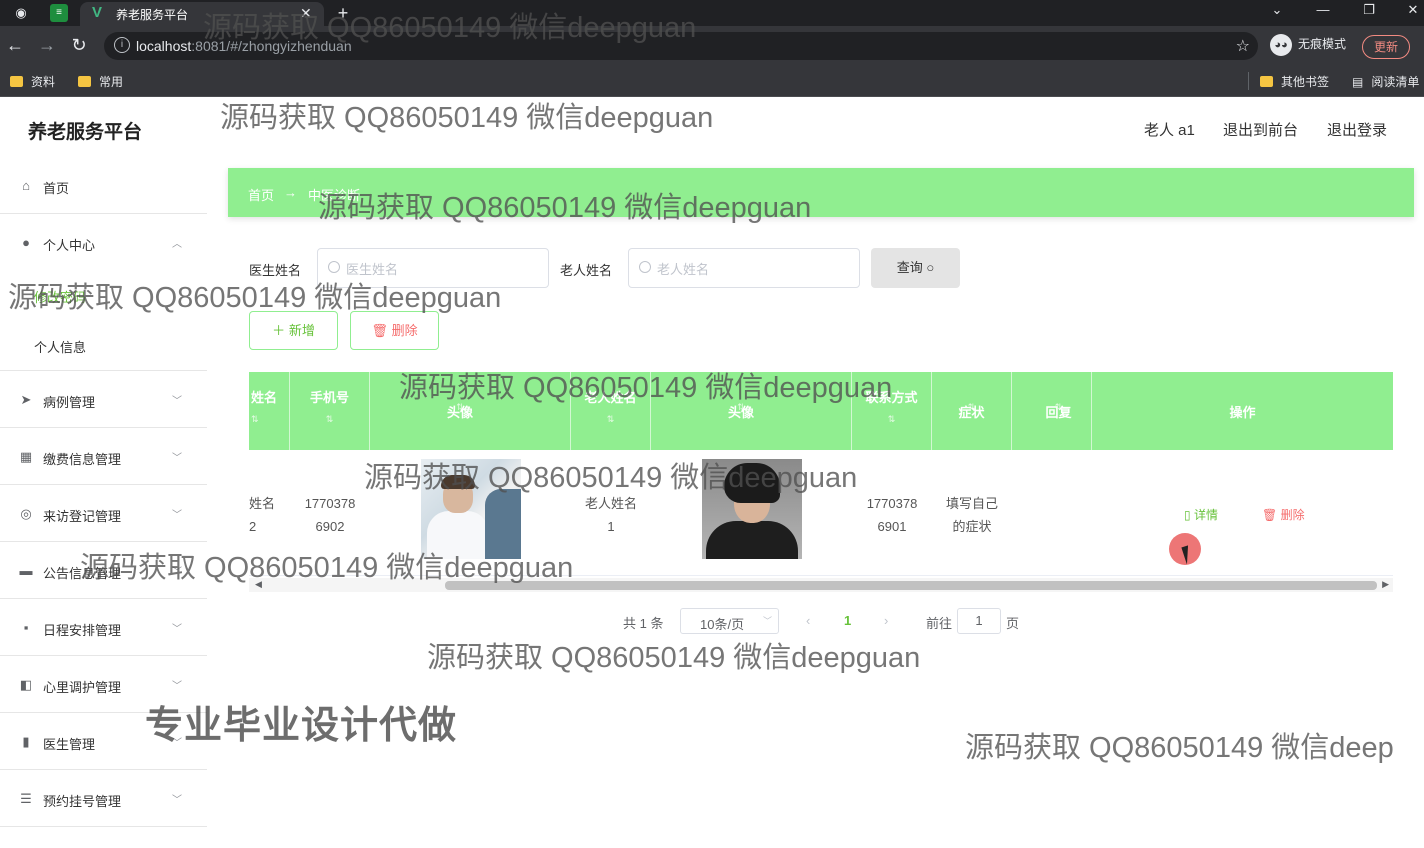  I want to click on sidebar-item-personal-center: ● 个人中心 ︿, so click(103, 243).